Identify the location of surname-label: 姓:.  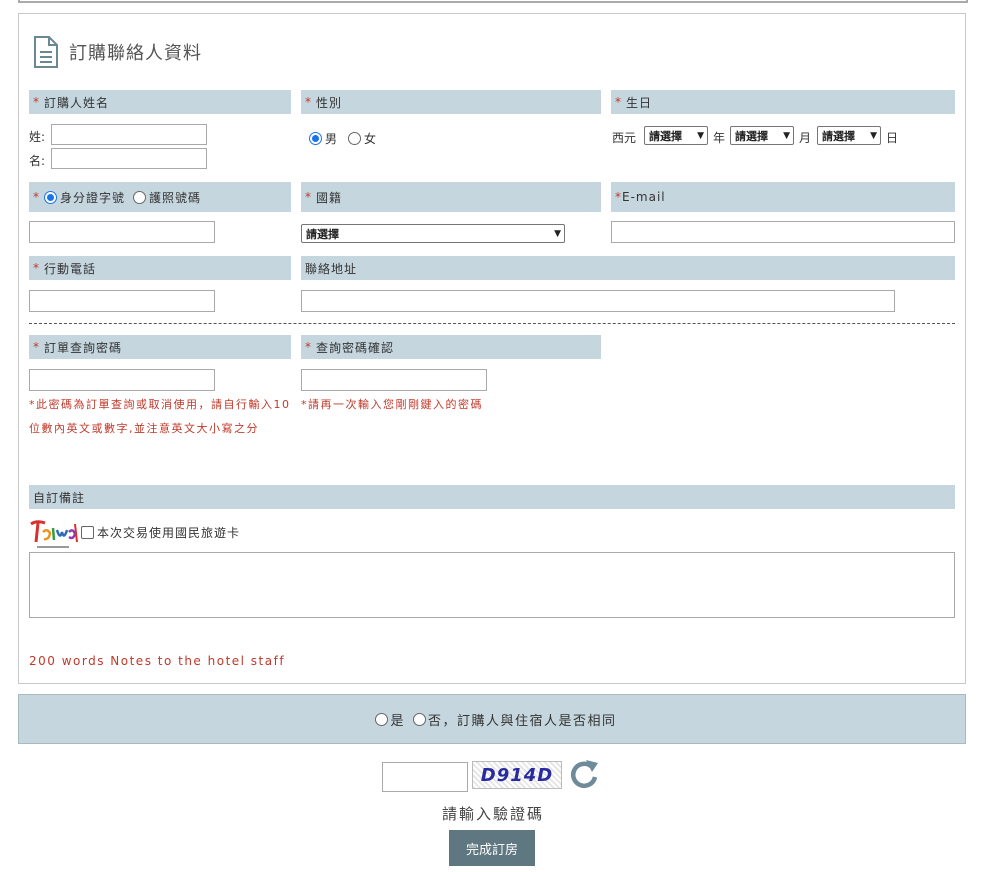
(37, 137).